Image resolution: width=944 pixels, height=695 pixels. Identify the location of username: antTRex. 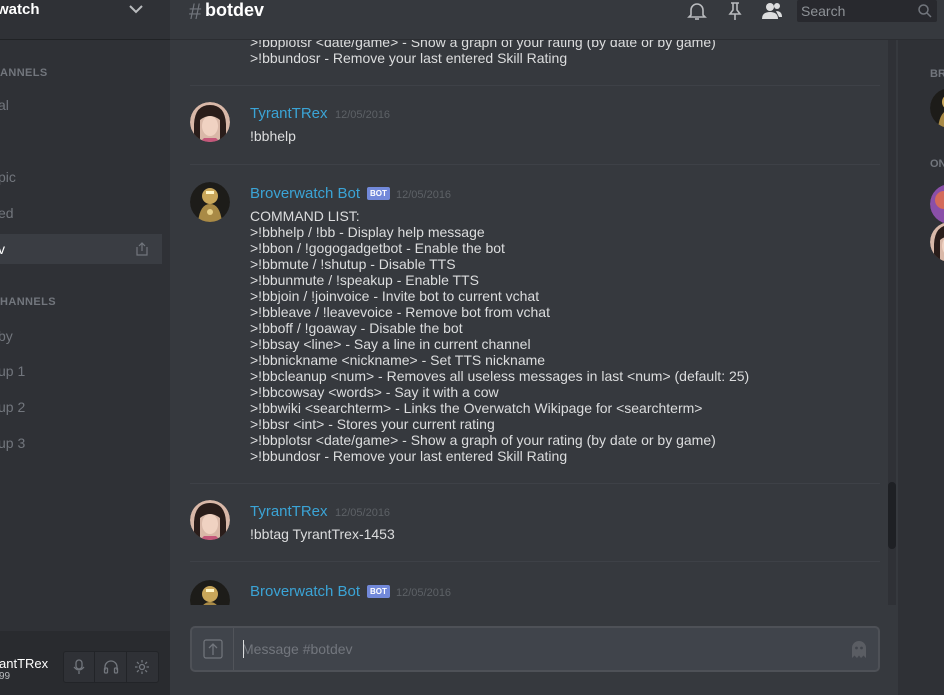
(24, 663).